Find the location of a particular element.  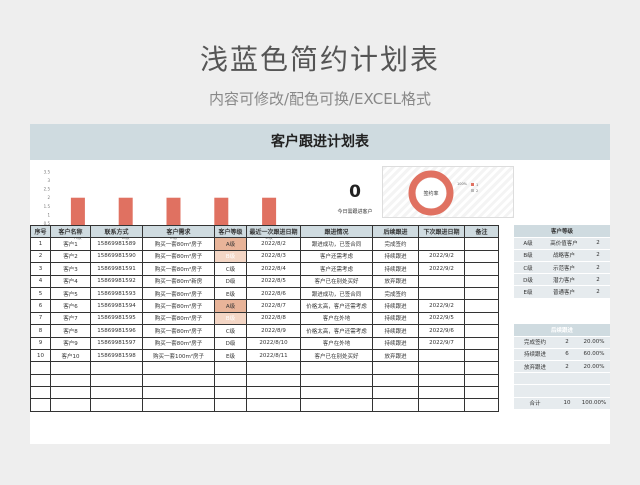

table-cell: 6 is located at coordinates (40, 306).